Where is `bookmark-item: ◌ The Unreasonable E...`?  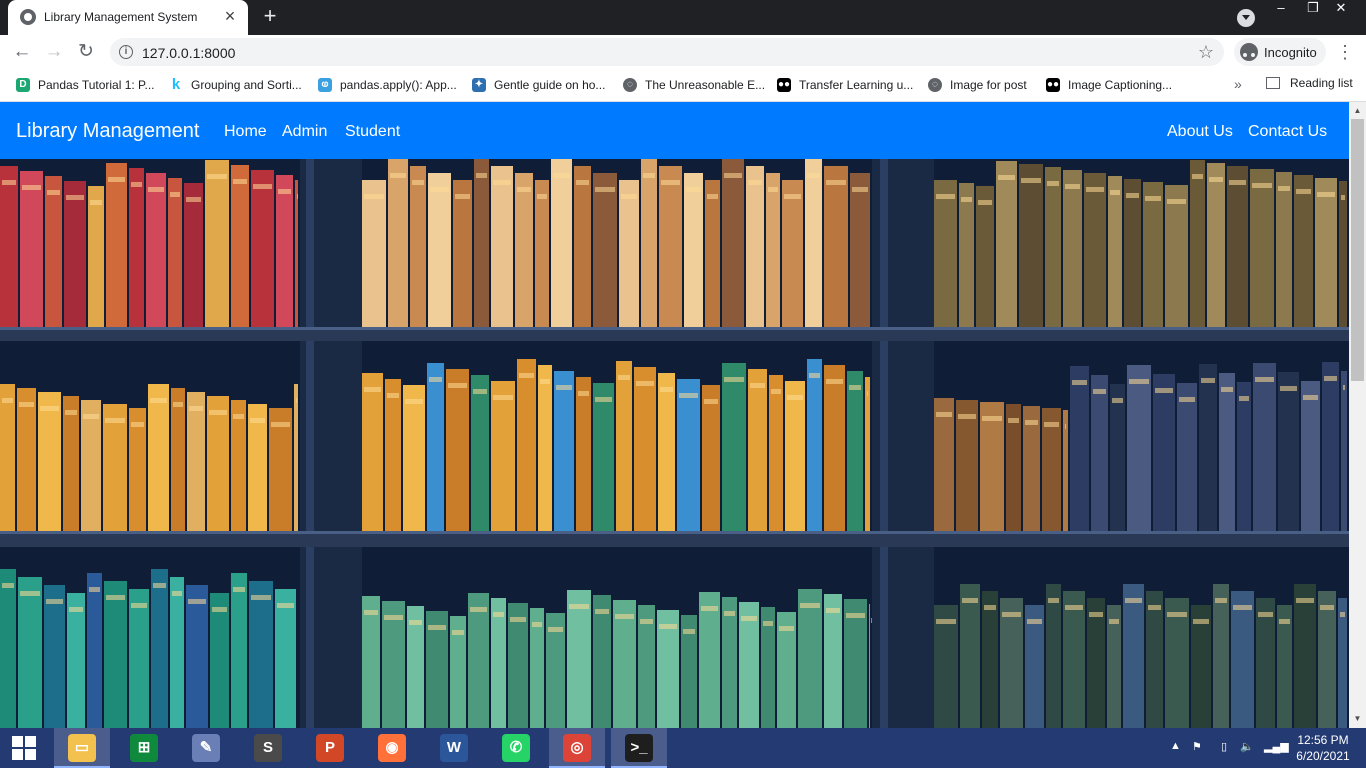
bookmark-item: ◌ The Unreasonable E... is located at coordinates (694, 85).